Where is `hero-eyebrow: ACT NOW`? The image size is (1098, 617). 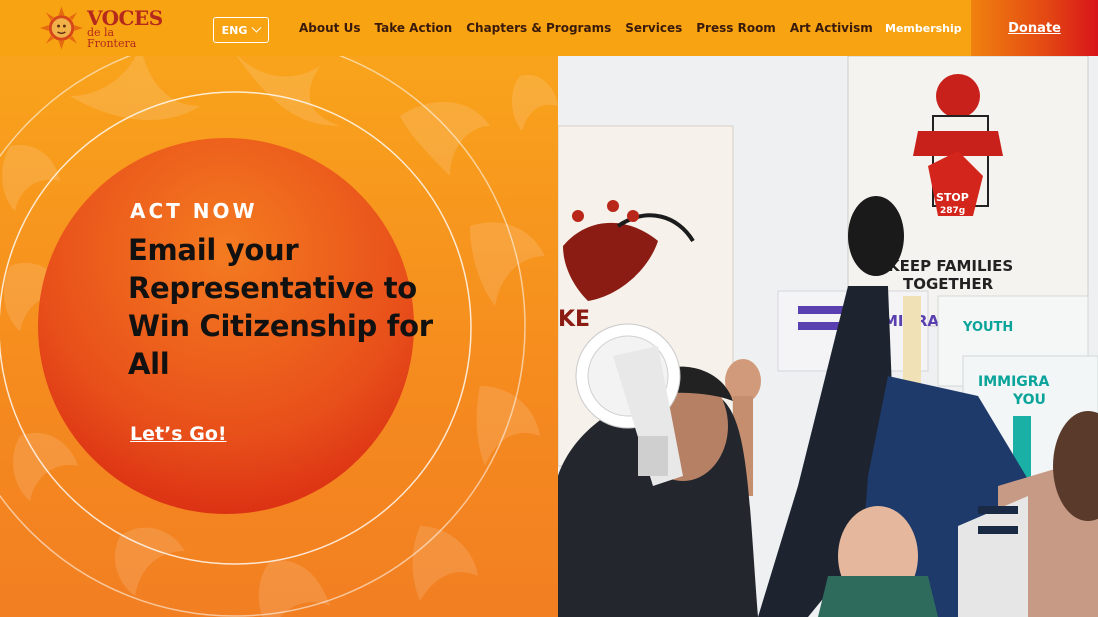
hero-eyebrow: ACT NOW is located at coordinates (194, 211).